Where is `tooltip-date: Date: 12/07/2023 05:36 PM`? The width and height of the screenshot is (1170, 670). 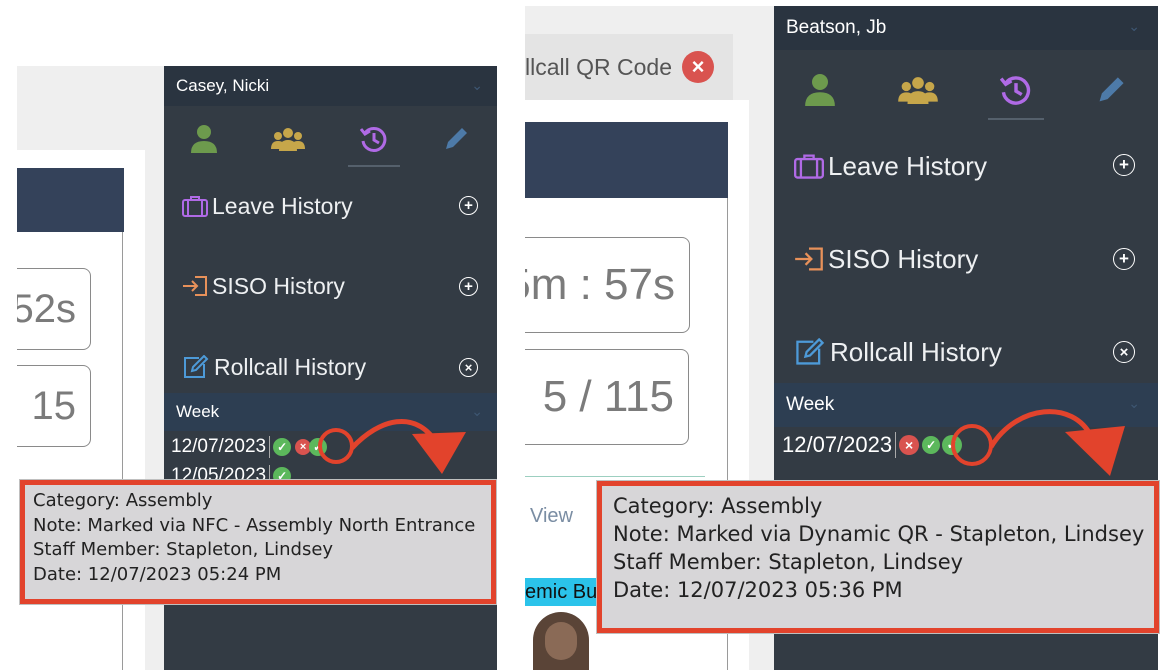 tooltip-date: Date: 12/07/2023 05:36 PM is located at coordinates (758, 590).